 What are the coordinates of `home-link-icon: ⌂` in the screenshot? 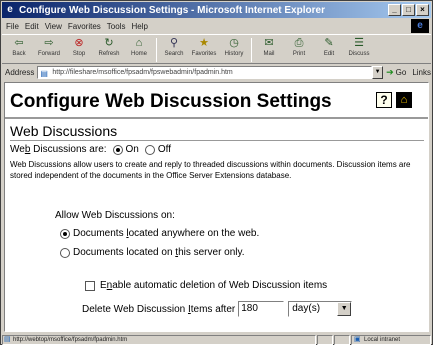 It's located at (404, 100).